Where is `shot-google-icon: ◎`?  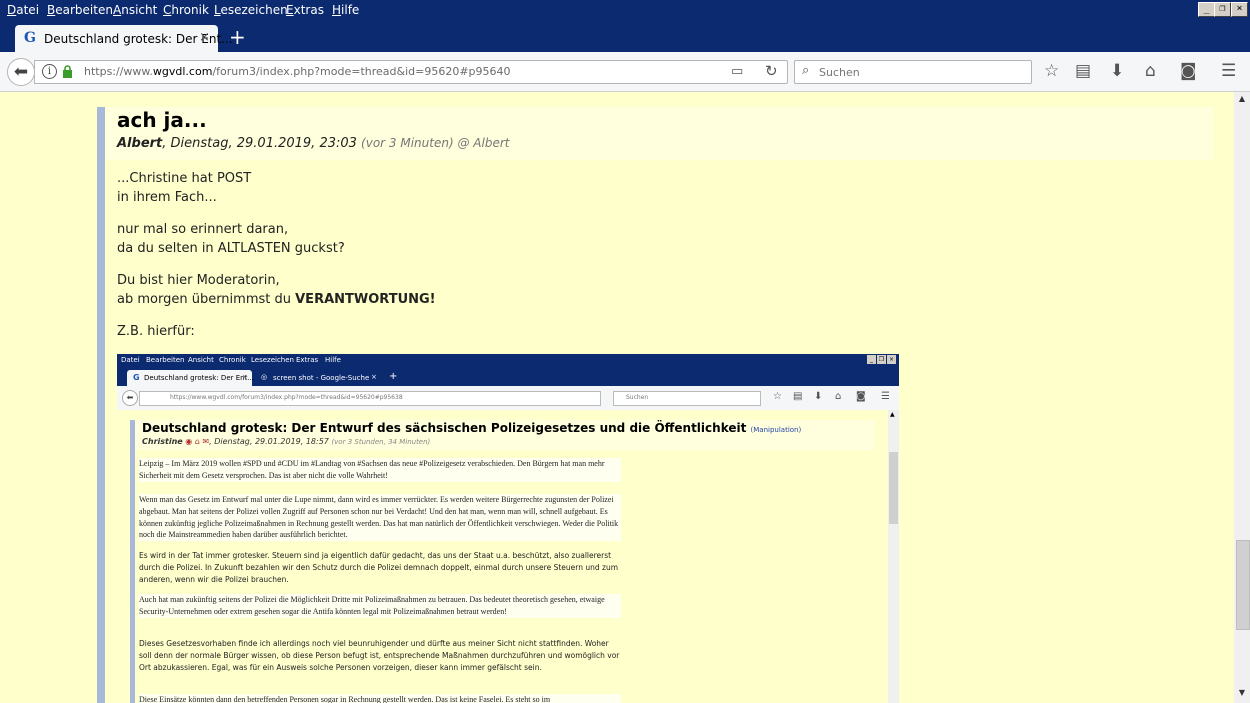 shot-google-icon: ◎ is located at coordinates (264, 377).